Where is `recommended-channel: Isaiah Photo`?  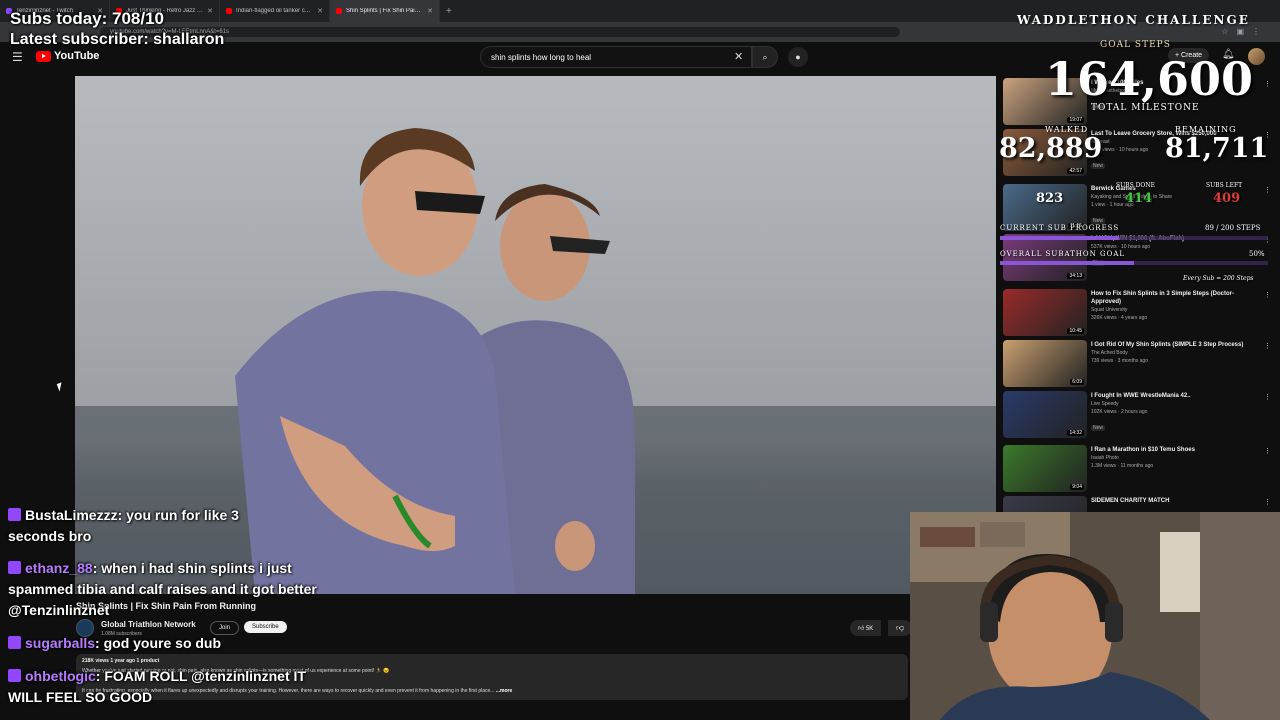
recommended-channel: Isaiah Photo is located at coordinates (1105, 458).